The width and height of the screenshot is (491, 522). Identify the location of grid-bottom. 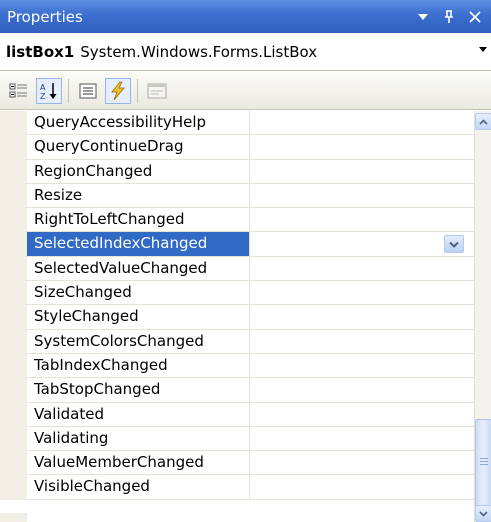
(237, 517).